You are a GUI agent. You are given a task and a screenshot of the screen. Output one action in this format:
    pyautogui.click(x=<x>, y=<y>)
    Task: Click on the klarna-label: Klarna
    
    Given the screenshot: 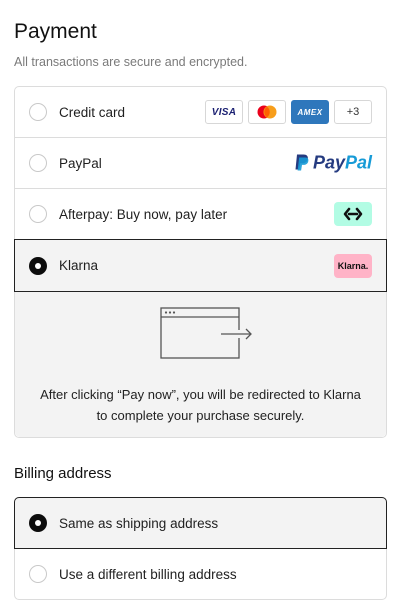 What is the action you would take?
    pyautogui.click(x=79, y=265)
    